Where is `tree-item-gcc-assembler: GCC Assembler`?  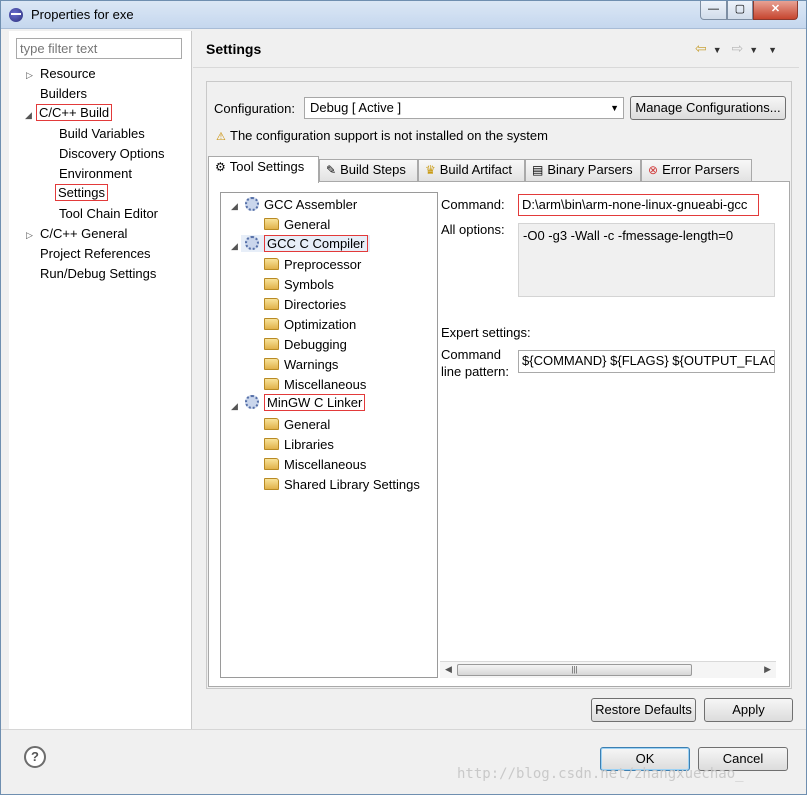 tree-item-gcc-assembler: GCC Assembler is located at coordinates (301, 204).